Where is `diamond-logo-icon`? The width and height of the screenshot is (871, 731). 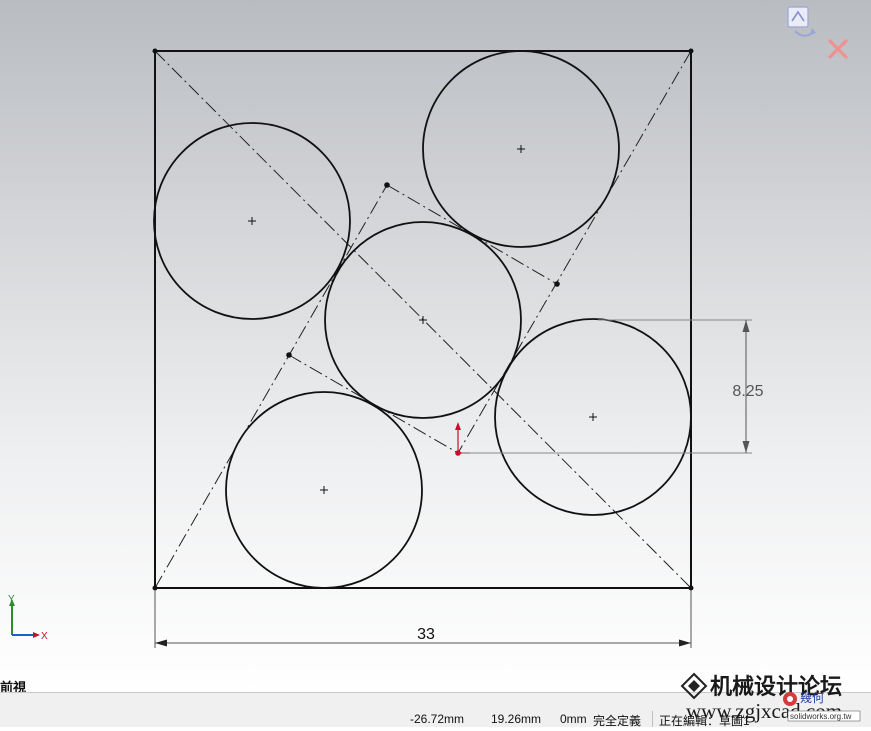 diamond-logo-icon is located at coordinates (694, 686).